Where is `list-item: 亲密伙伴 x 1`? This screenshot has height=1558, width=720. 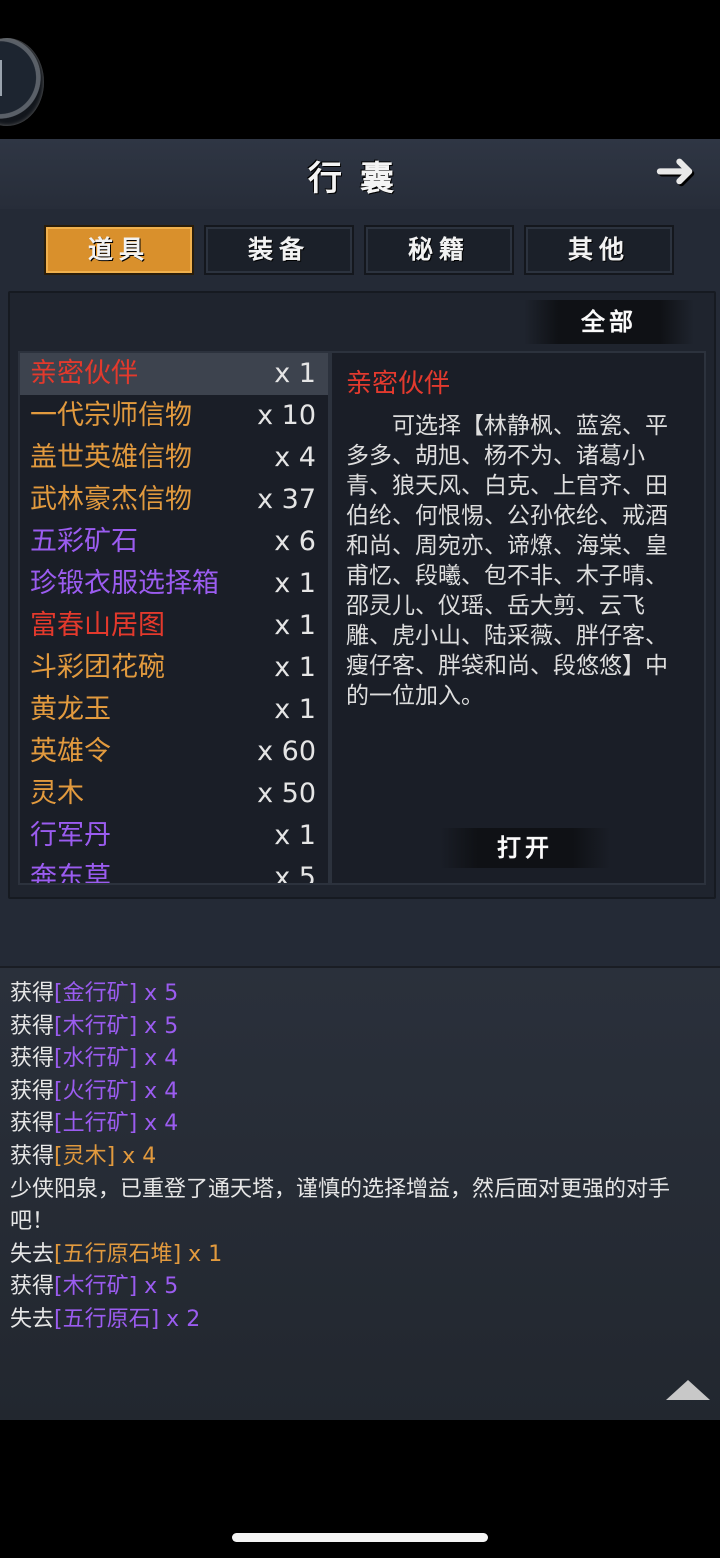
list-item: 亲密伙伴 x 1 is located at coordinates (174, 374).